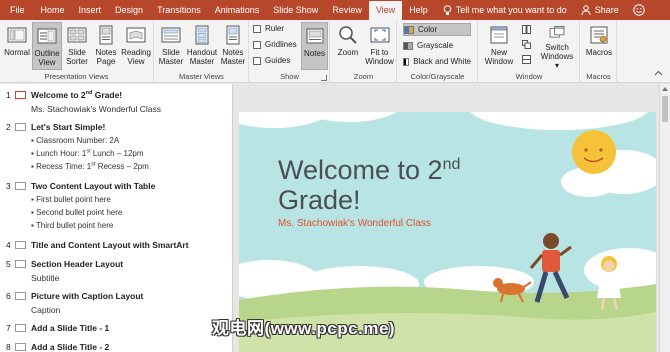  What do you see at coordinates (295, 10) in the screenshot?
I see `tab-slide-show: Slide Show` at bounding box center [295, 10].